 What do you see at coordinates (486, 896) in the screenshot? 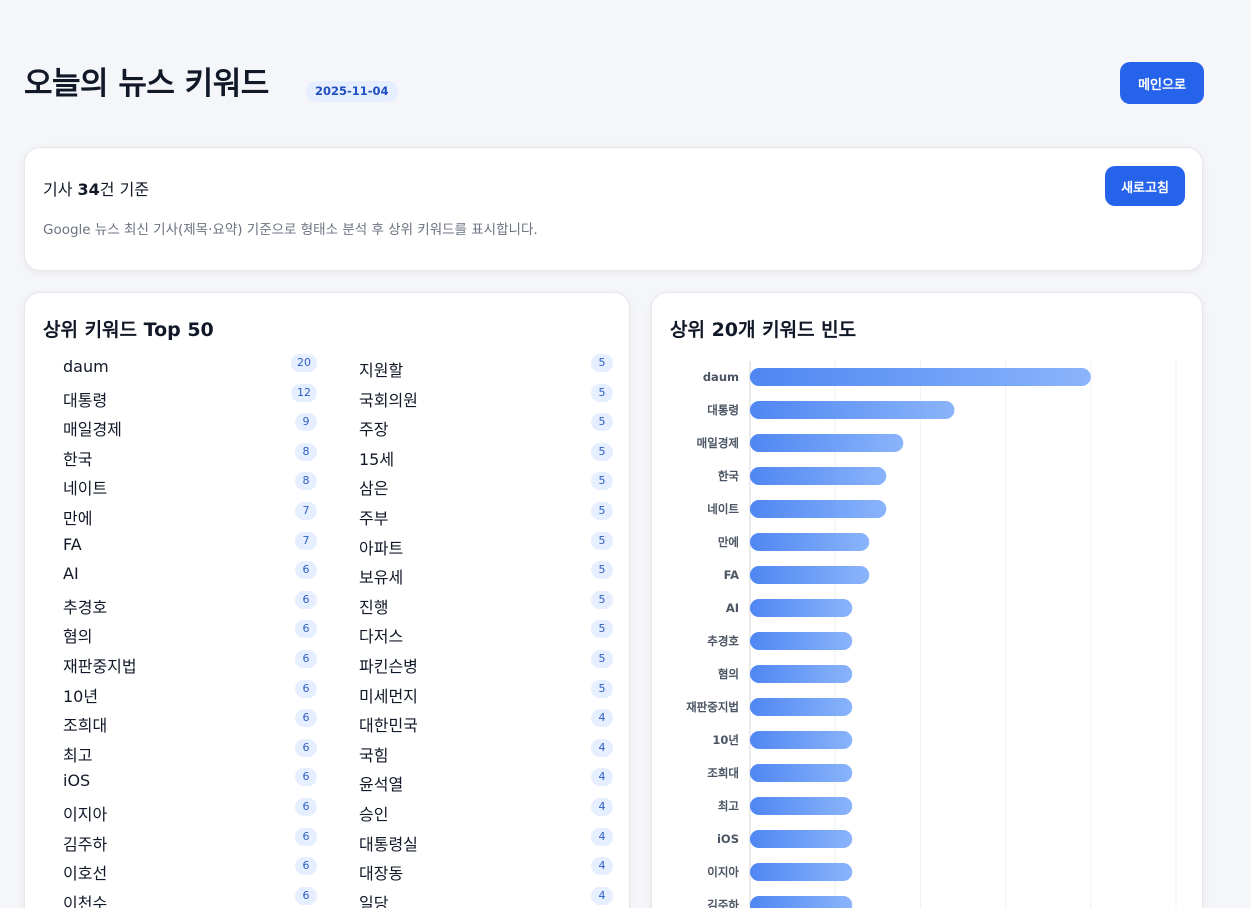
I see `keyword-item: 일당 4` at bounding box center [486, 896].